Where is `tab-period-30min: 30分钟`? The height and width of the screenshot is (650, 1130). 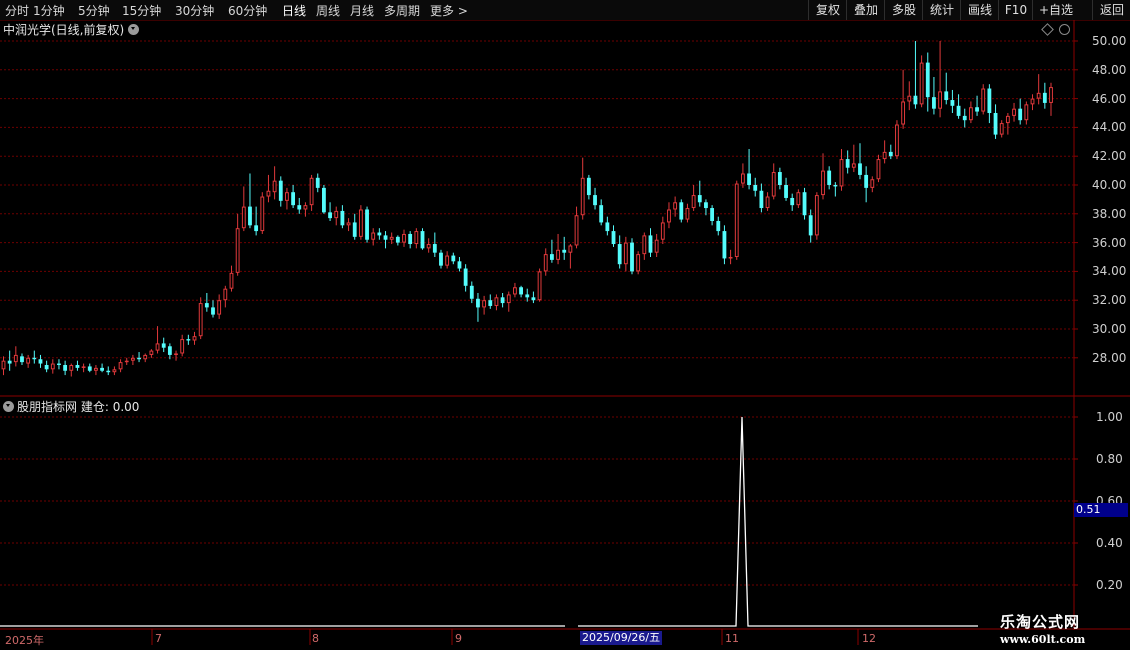
tab-period-30min: 30分钟 is located at coordinates (194, 10).